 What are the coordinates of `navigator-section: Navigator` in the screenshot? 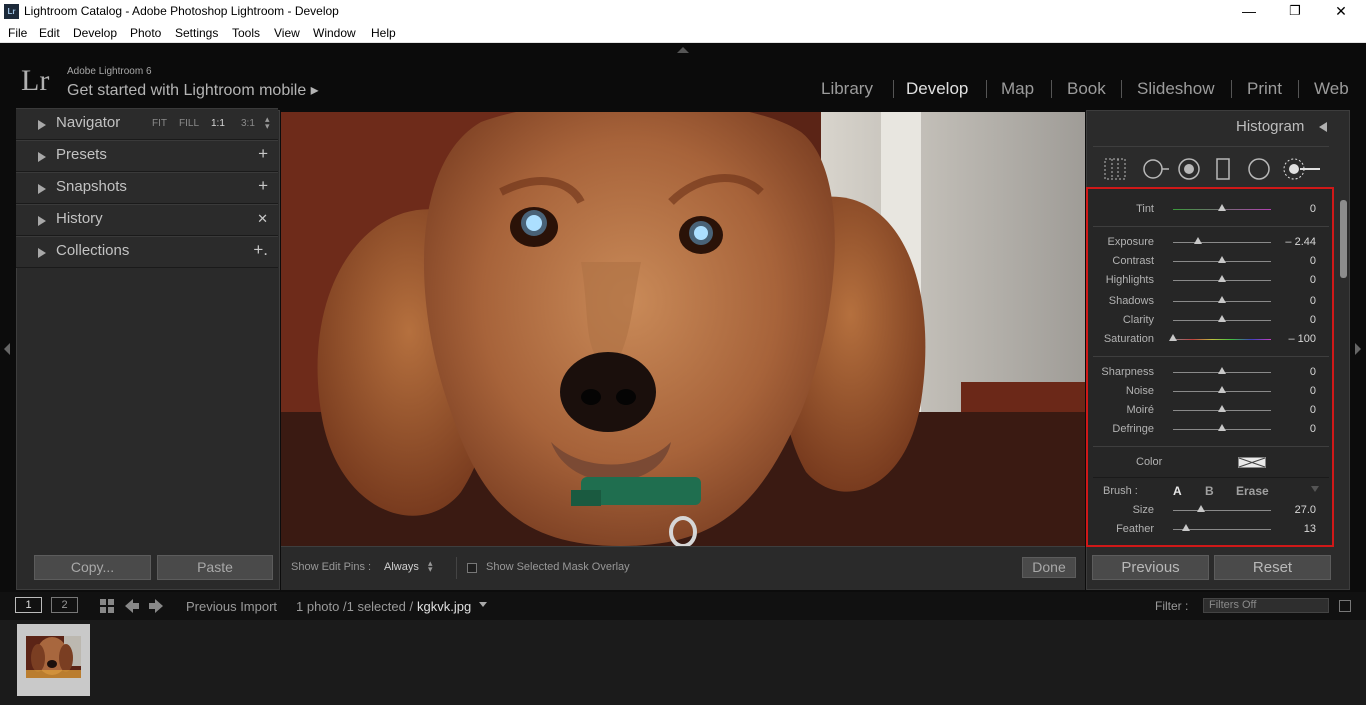 It's located at (147, 124).